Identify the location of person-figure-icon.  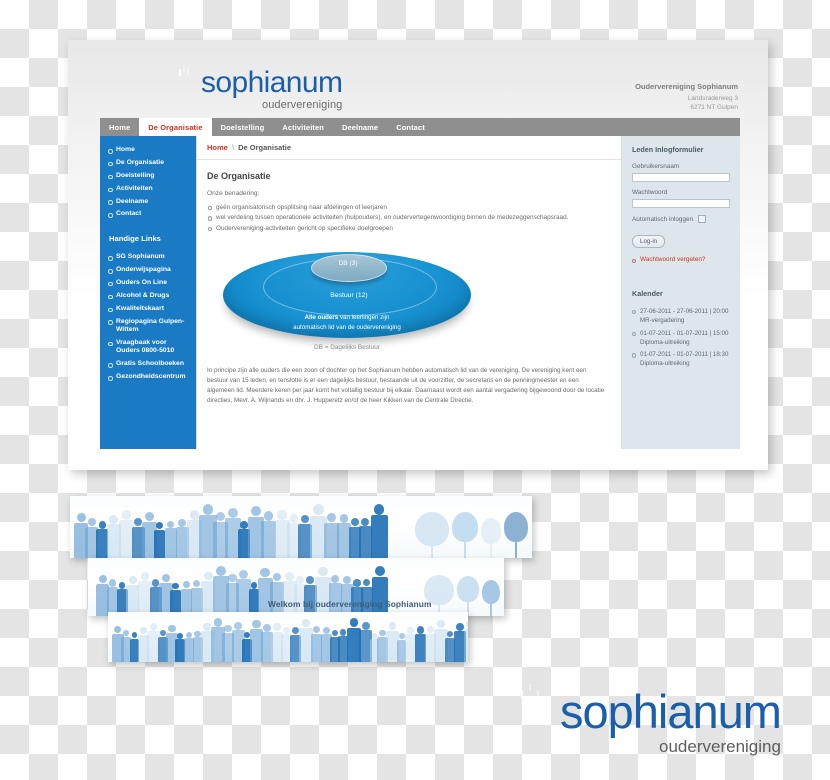
(184, 88).